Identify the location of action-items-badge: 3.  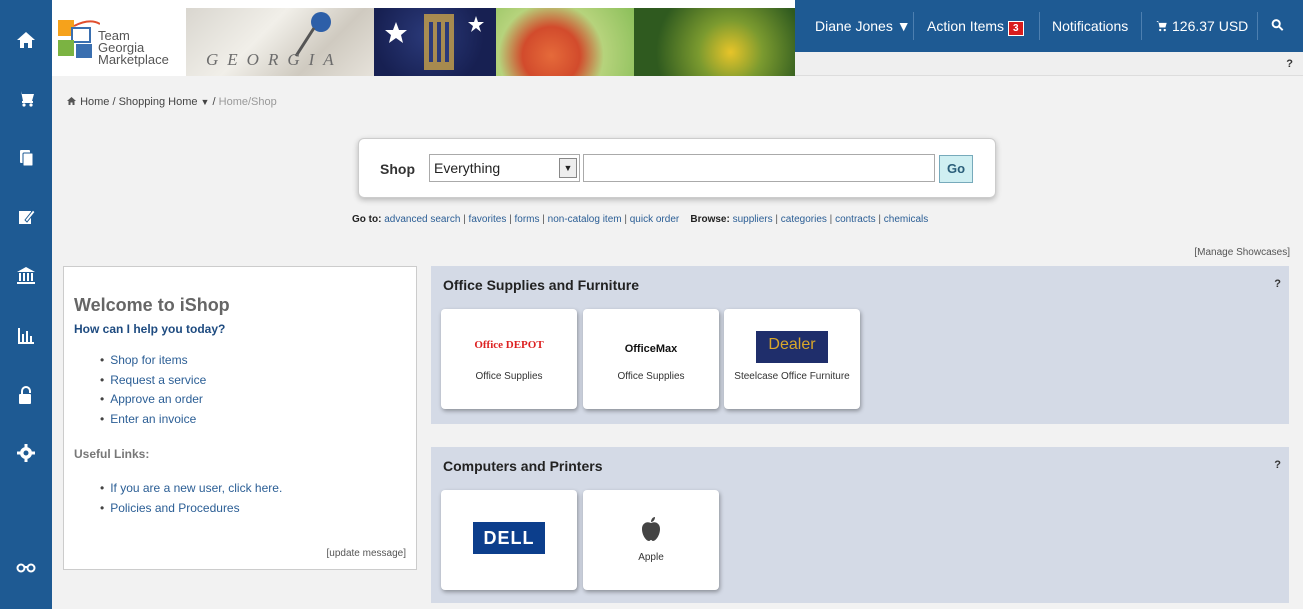
(1016, 28).